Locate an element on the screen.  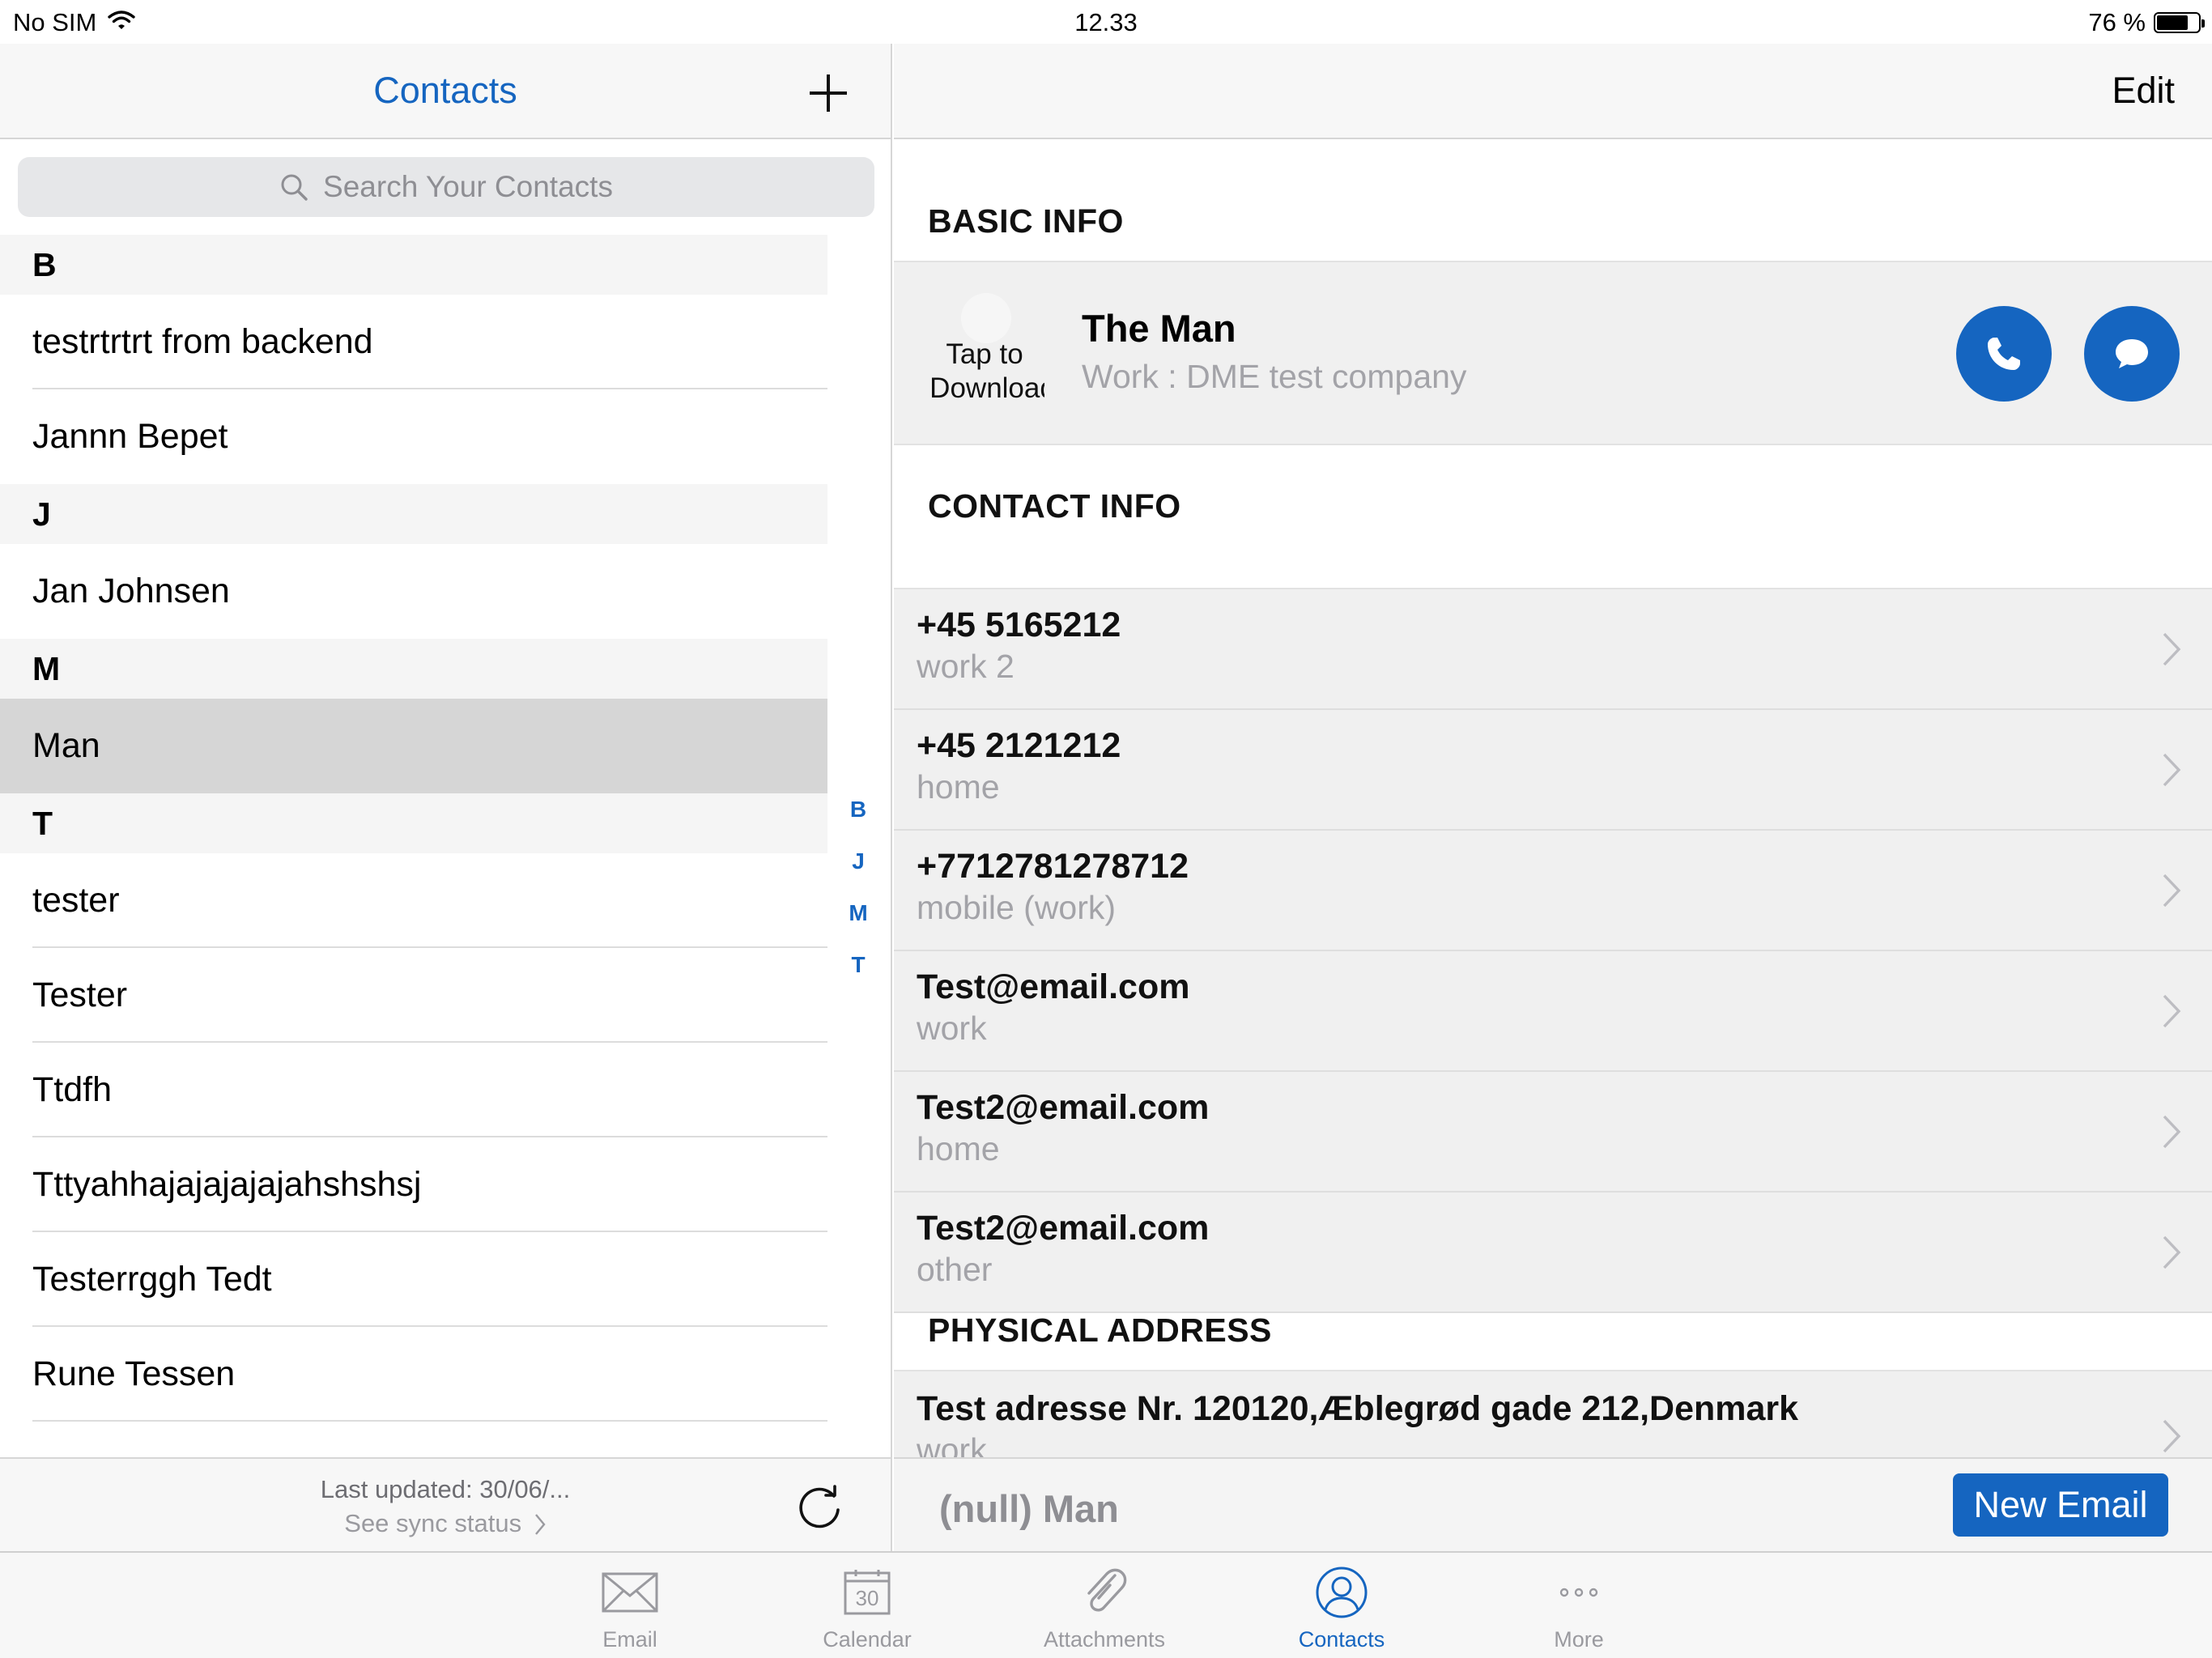
sync-status-label: See sync status is located at coordinates (433, 1523).